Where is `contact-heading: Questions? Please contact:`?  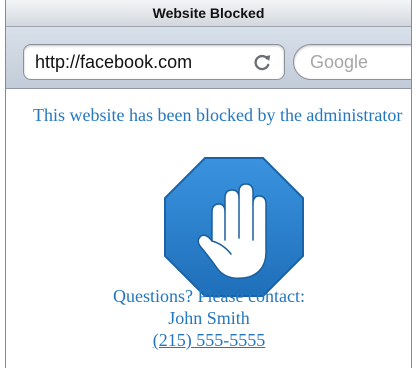
contact-heading: Questions? Please contact: is located at coordinates (209, 296).